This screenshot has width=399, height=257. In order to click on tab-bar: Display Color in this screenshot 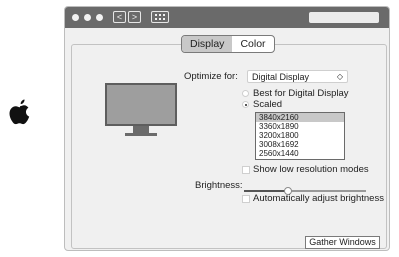, I will do `click(228, 44)`.